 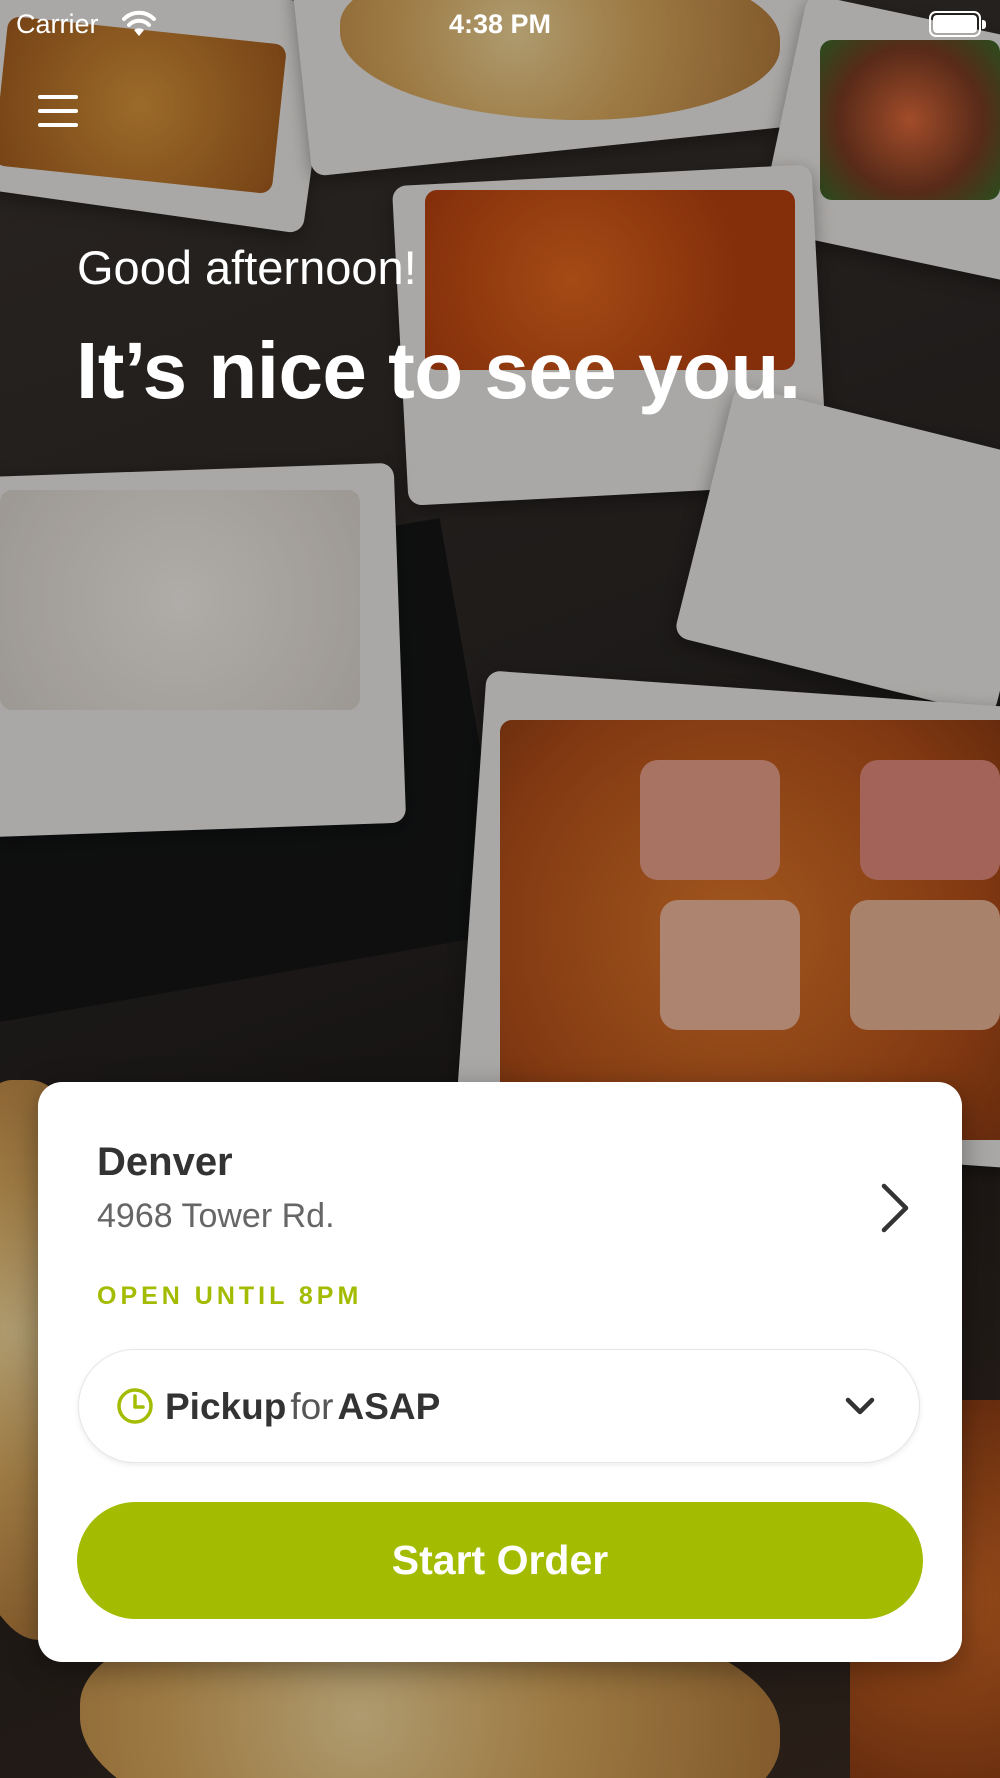 I want to click on battery-icon, so click(x=957, y=24).